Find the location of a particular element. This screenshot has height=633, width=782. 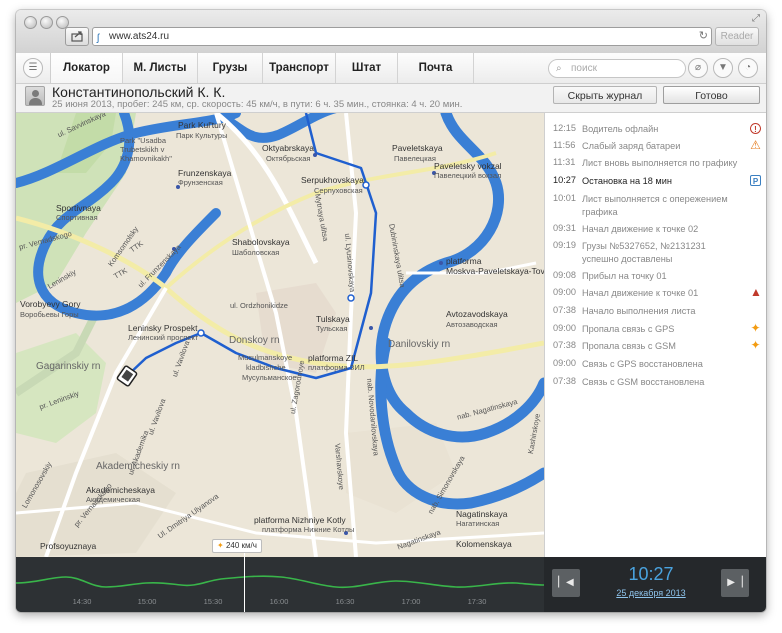

map-label: Тульская is located at coordinates (332, 328).